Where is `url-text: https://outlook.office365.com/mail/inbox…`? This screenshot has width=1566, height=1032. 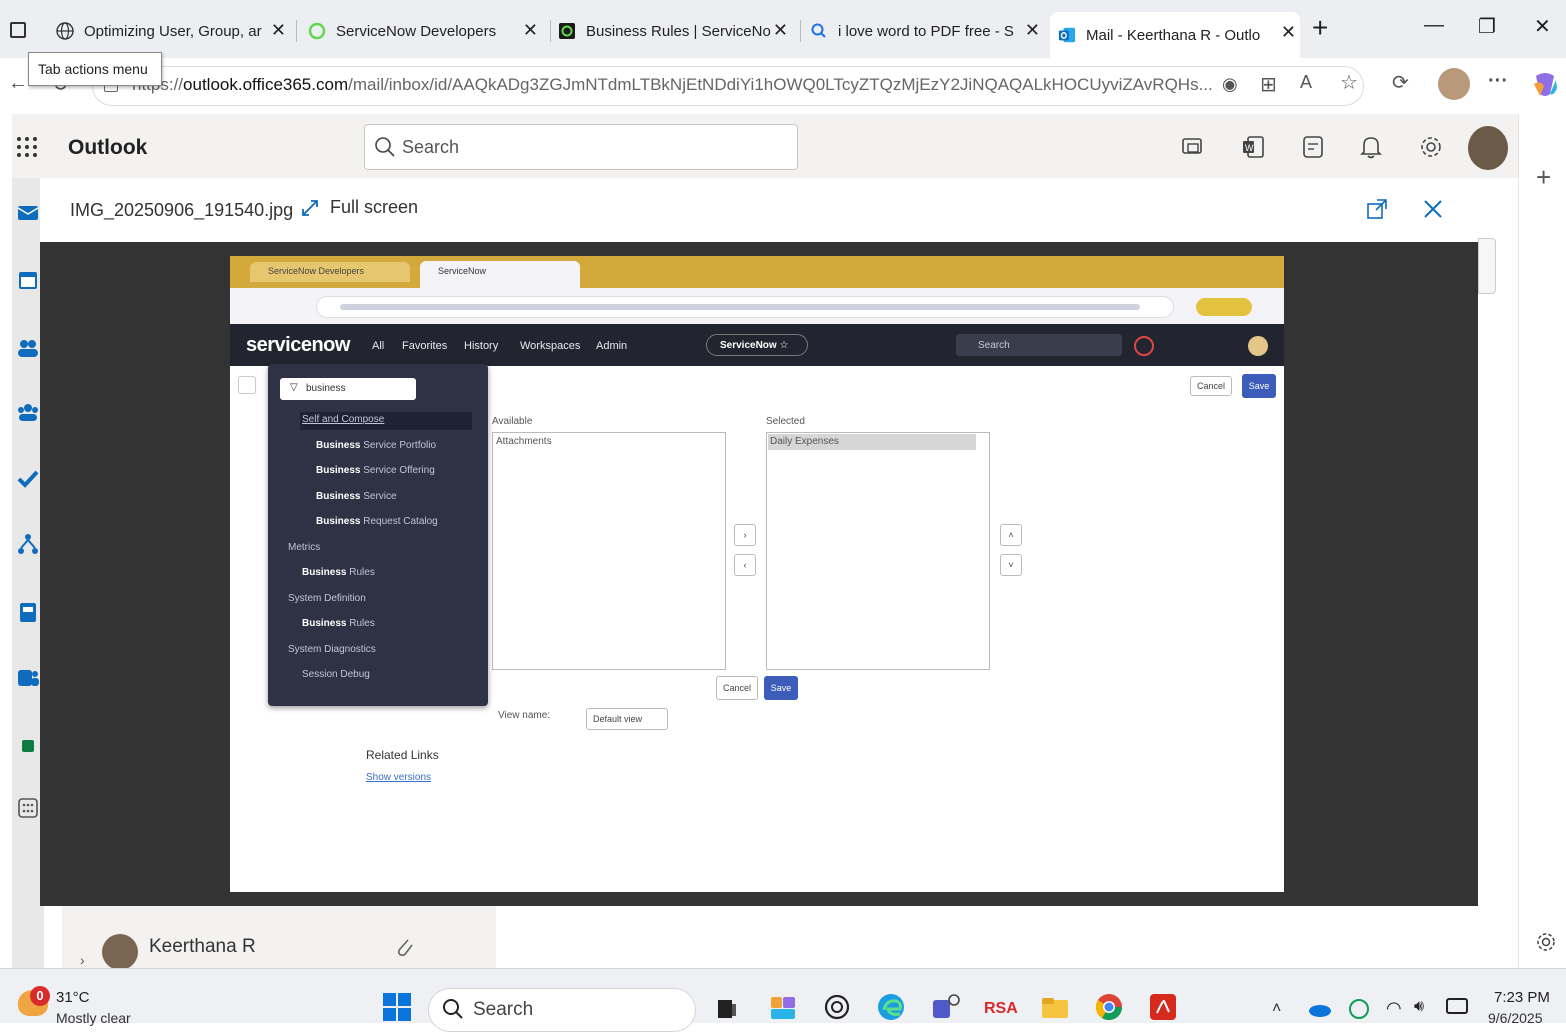 url-text: https://outlook.office365.com/mail/inbox… is located at coordinates (672, 85).